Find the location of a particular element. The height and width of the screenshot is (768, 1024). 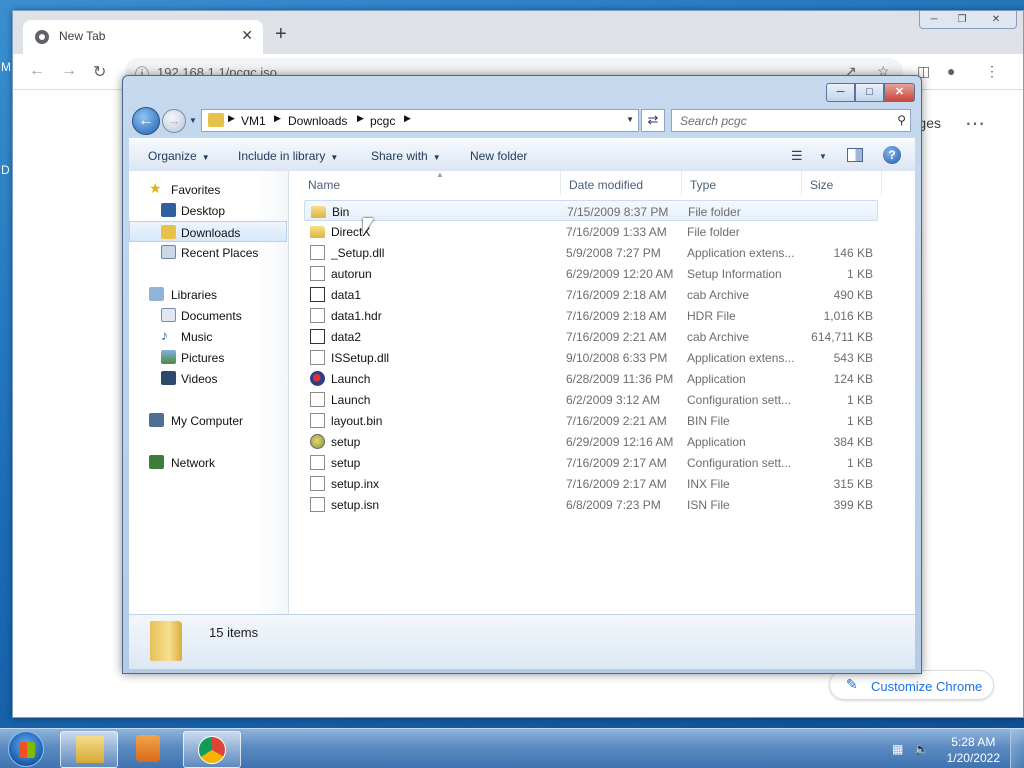

breadcrumb-pcgc: pcgc is located at coordinates (382, 121).